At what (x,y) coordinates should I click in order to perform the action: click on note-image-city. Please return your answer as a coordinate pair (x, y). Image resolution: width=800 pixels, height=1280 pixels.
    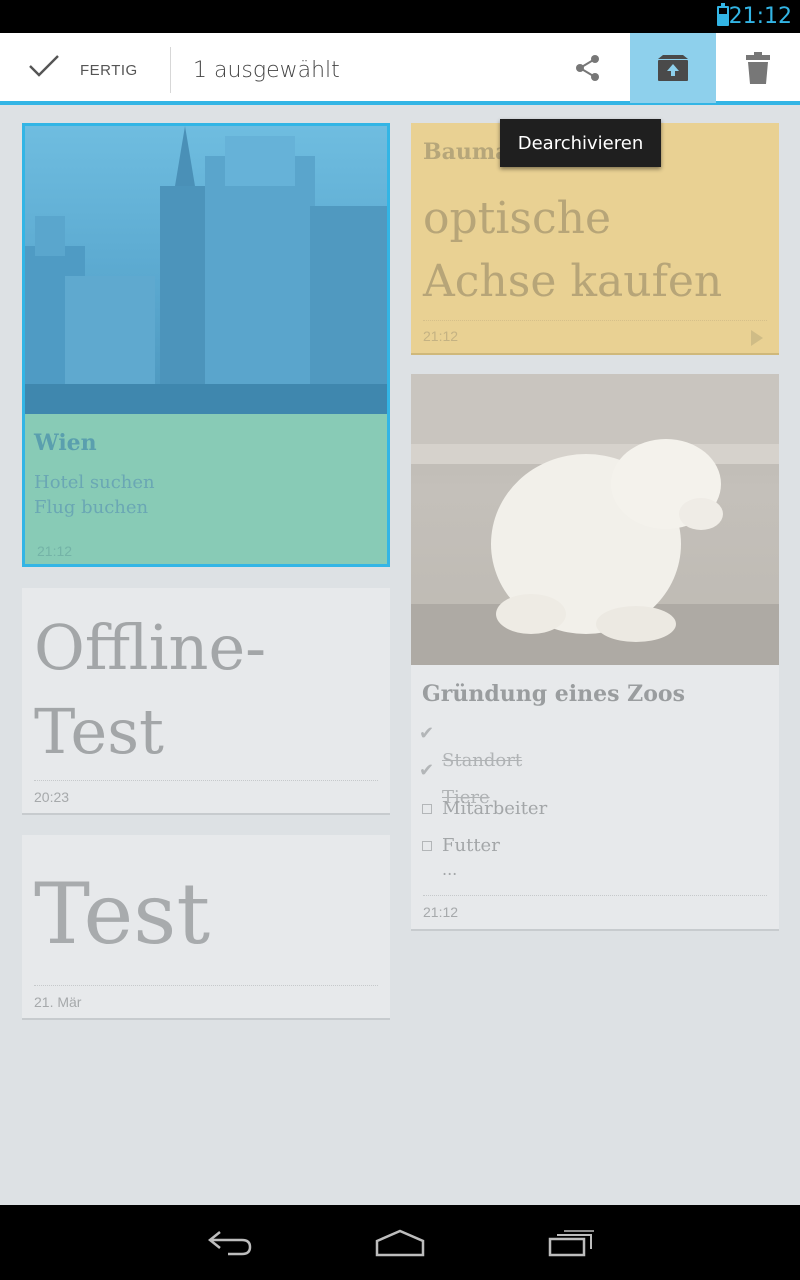
    Looking at the image, I should click on (206, 270).